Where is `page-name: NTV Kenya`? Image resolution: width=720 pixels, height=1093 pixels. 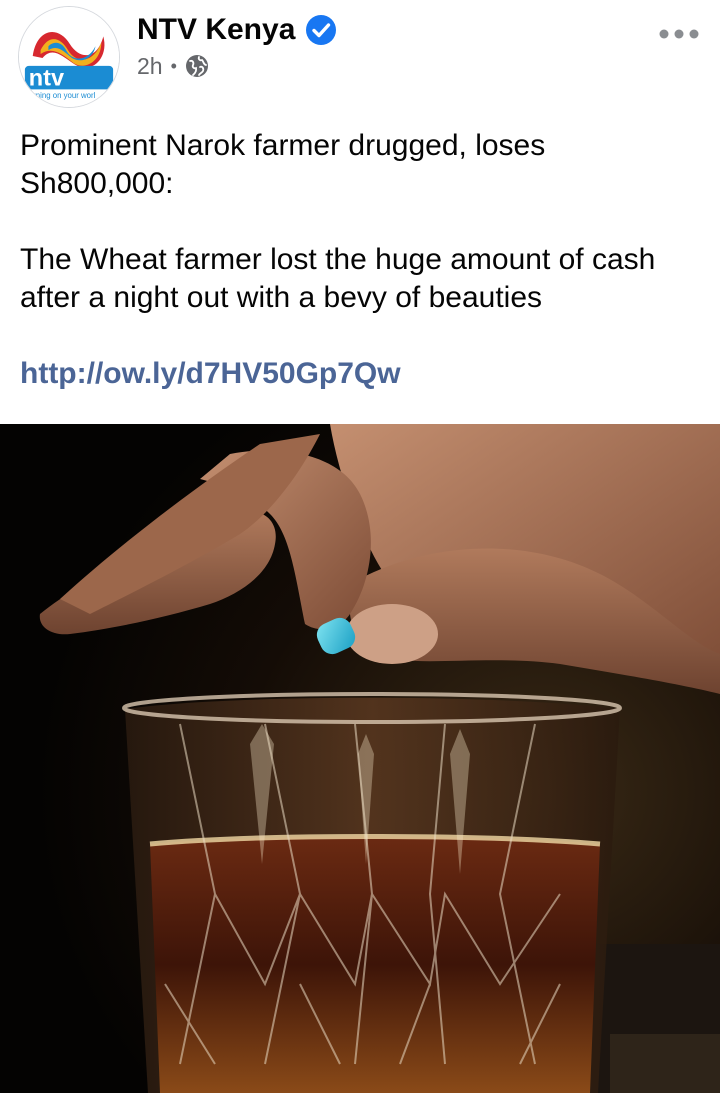
page-name: NTV Kenya is located at coordinates (216, 30).